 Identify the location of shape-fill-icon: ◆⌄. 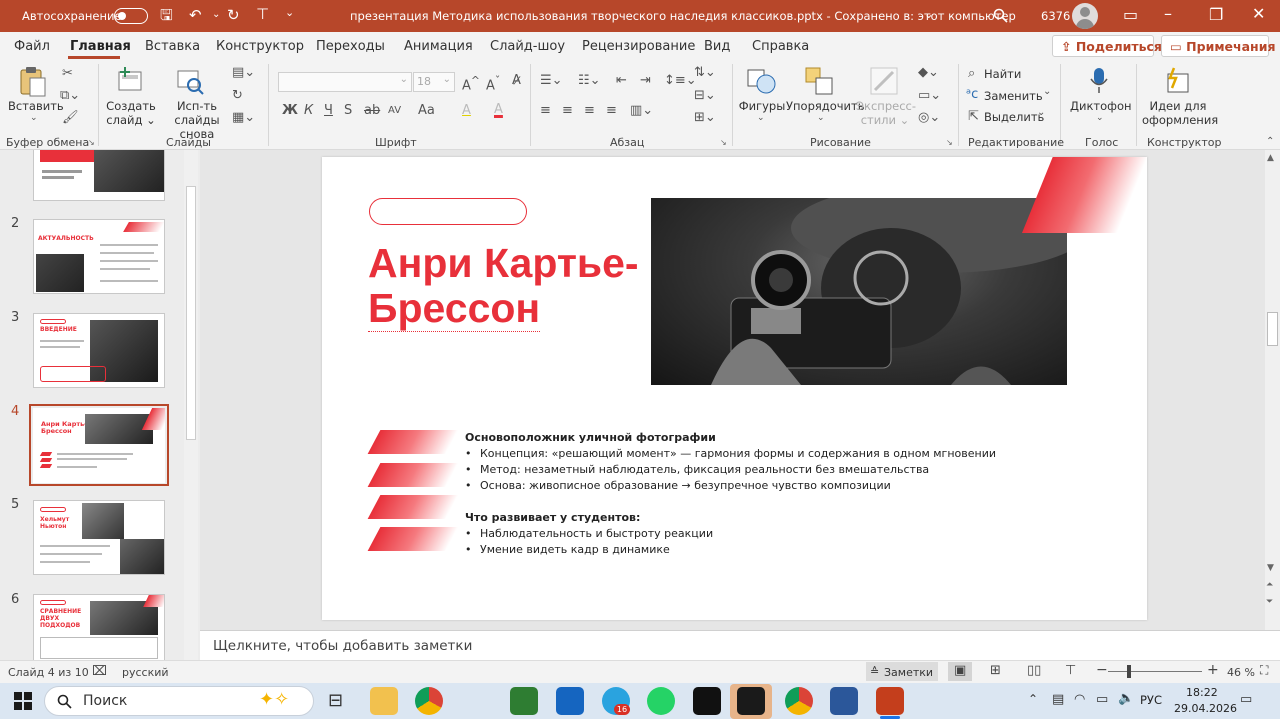
(928, 73).